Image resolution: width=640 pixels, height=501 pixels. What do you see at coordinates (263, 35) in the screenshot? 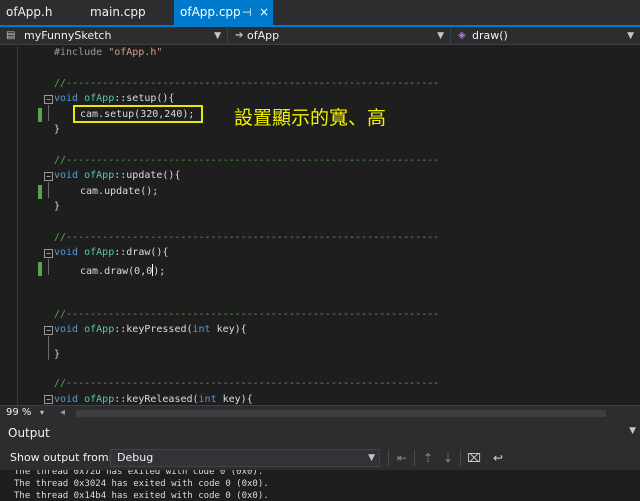
I see `scope-name: ofApp` at bounding box center [263, 35].